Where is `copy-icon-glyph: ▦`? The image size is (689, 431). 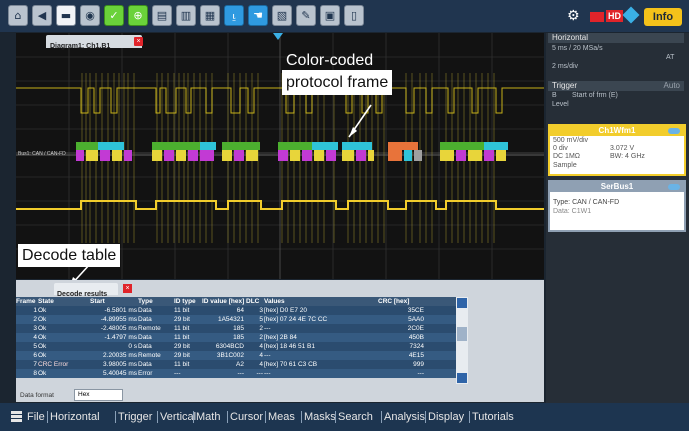
copy-icon-glyph: ▦ is located at coordinates (210, 15).